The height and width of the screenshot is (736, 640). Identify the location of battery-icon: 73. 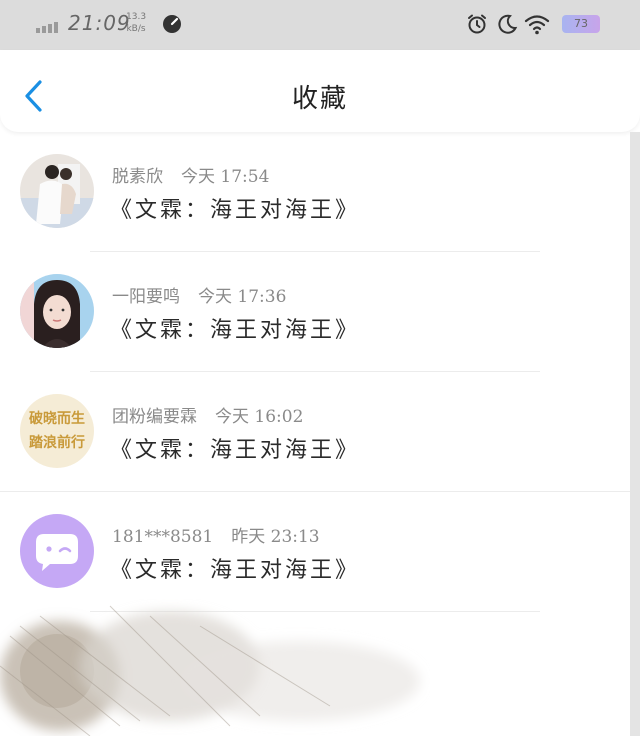
(581, 24).